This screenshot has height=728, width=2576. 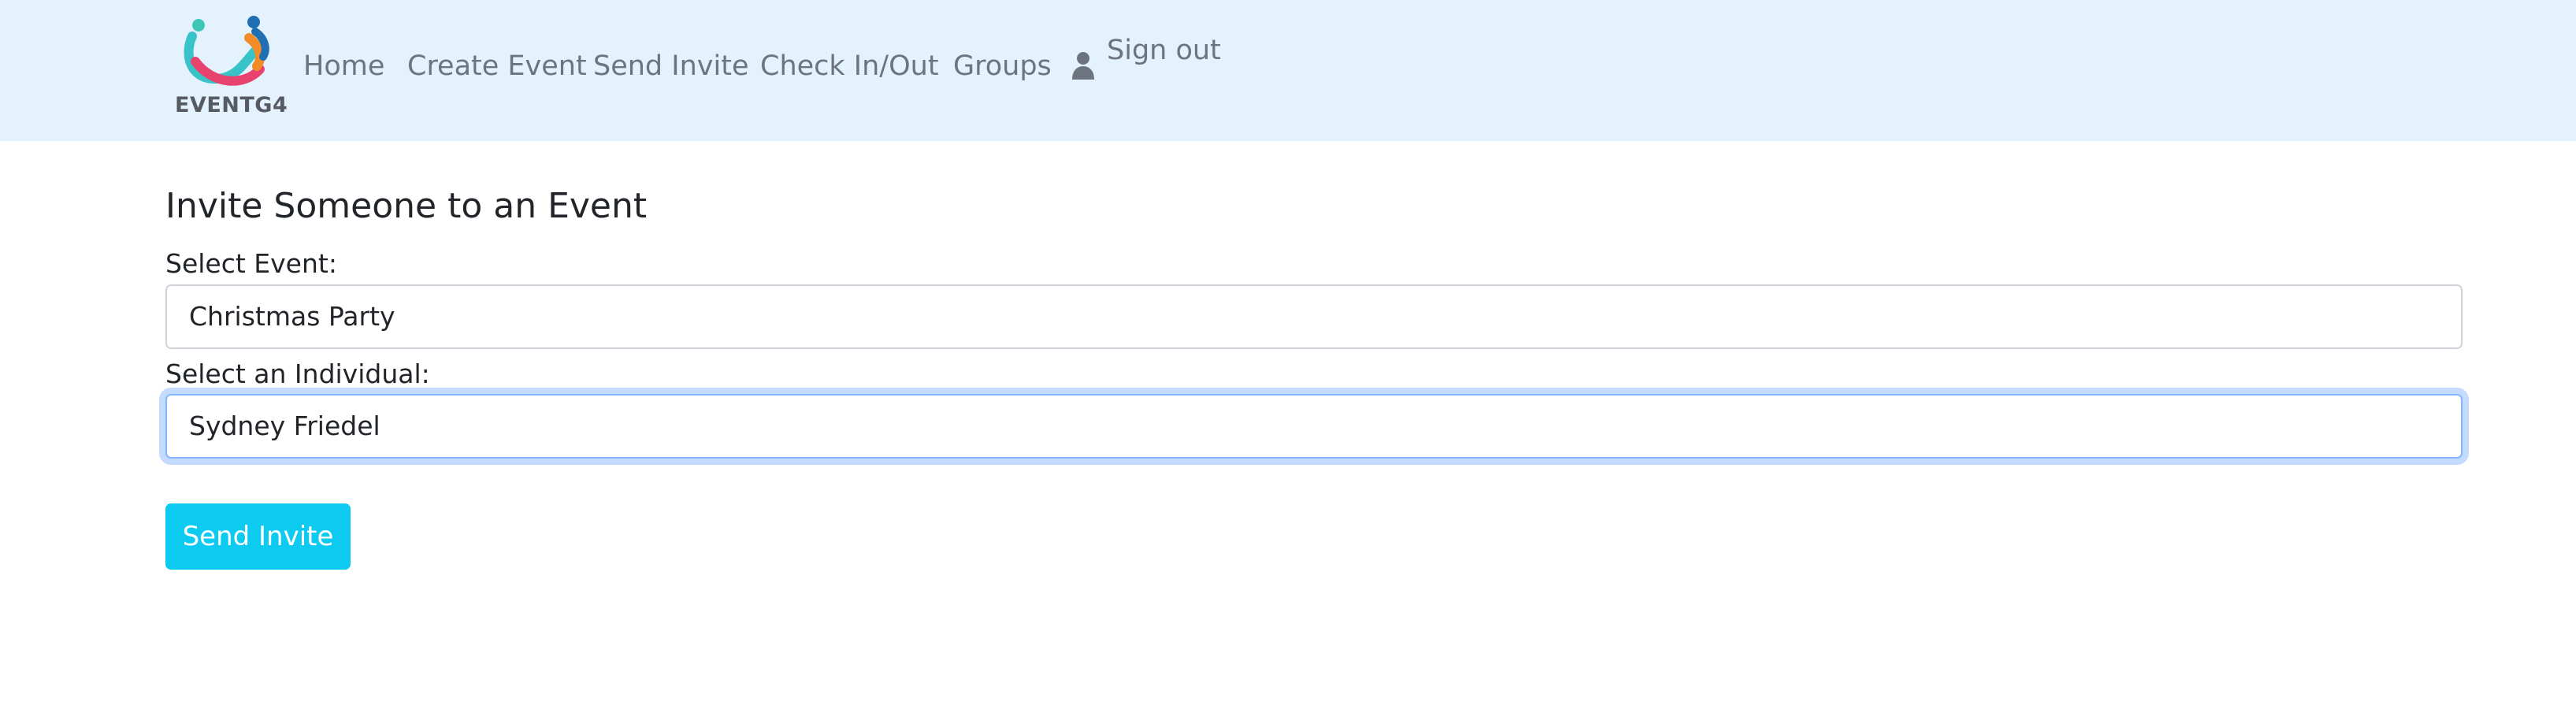 I want to click on nav-item-send-invite: Send Invite, so click(x=670, y=66).